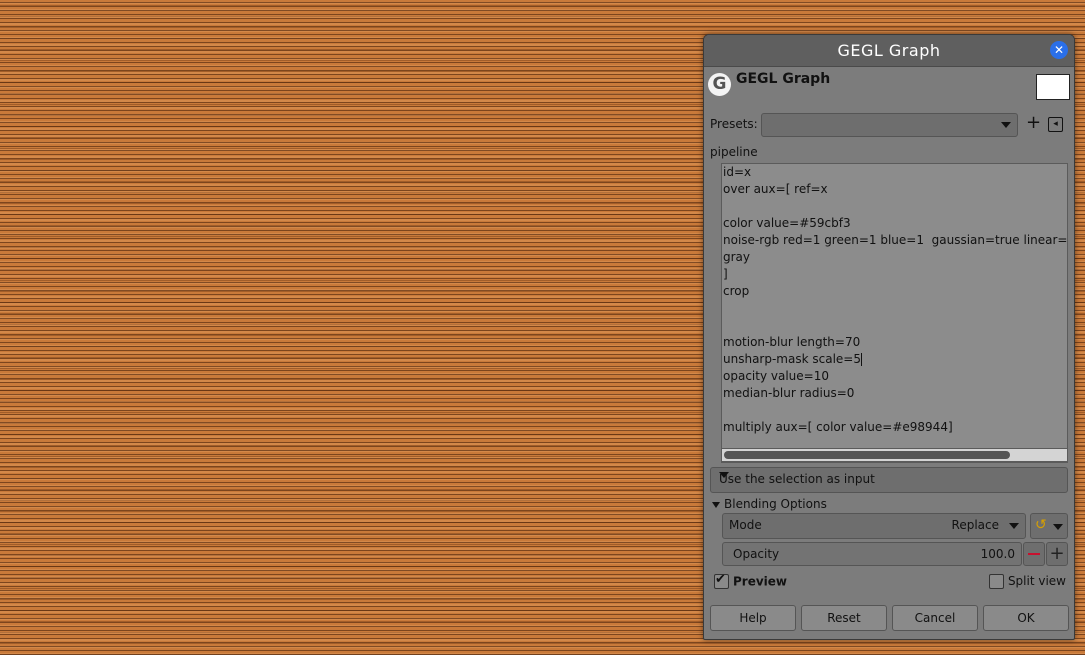  Describe the element at coordinates (721, 580) in the screenshot. I see `preview-checkbox` at that location.